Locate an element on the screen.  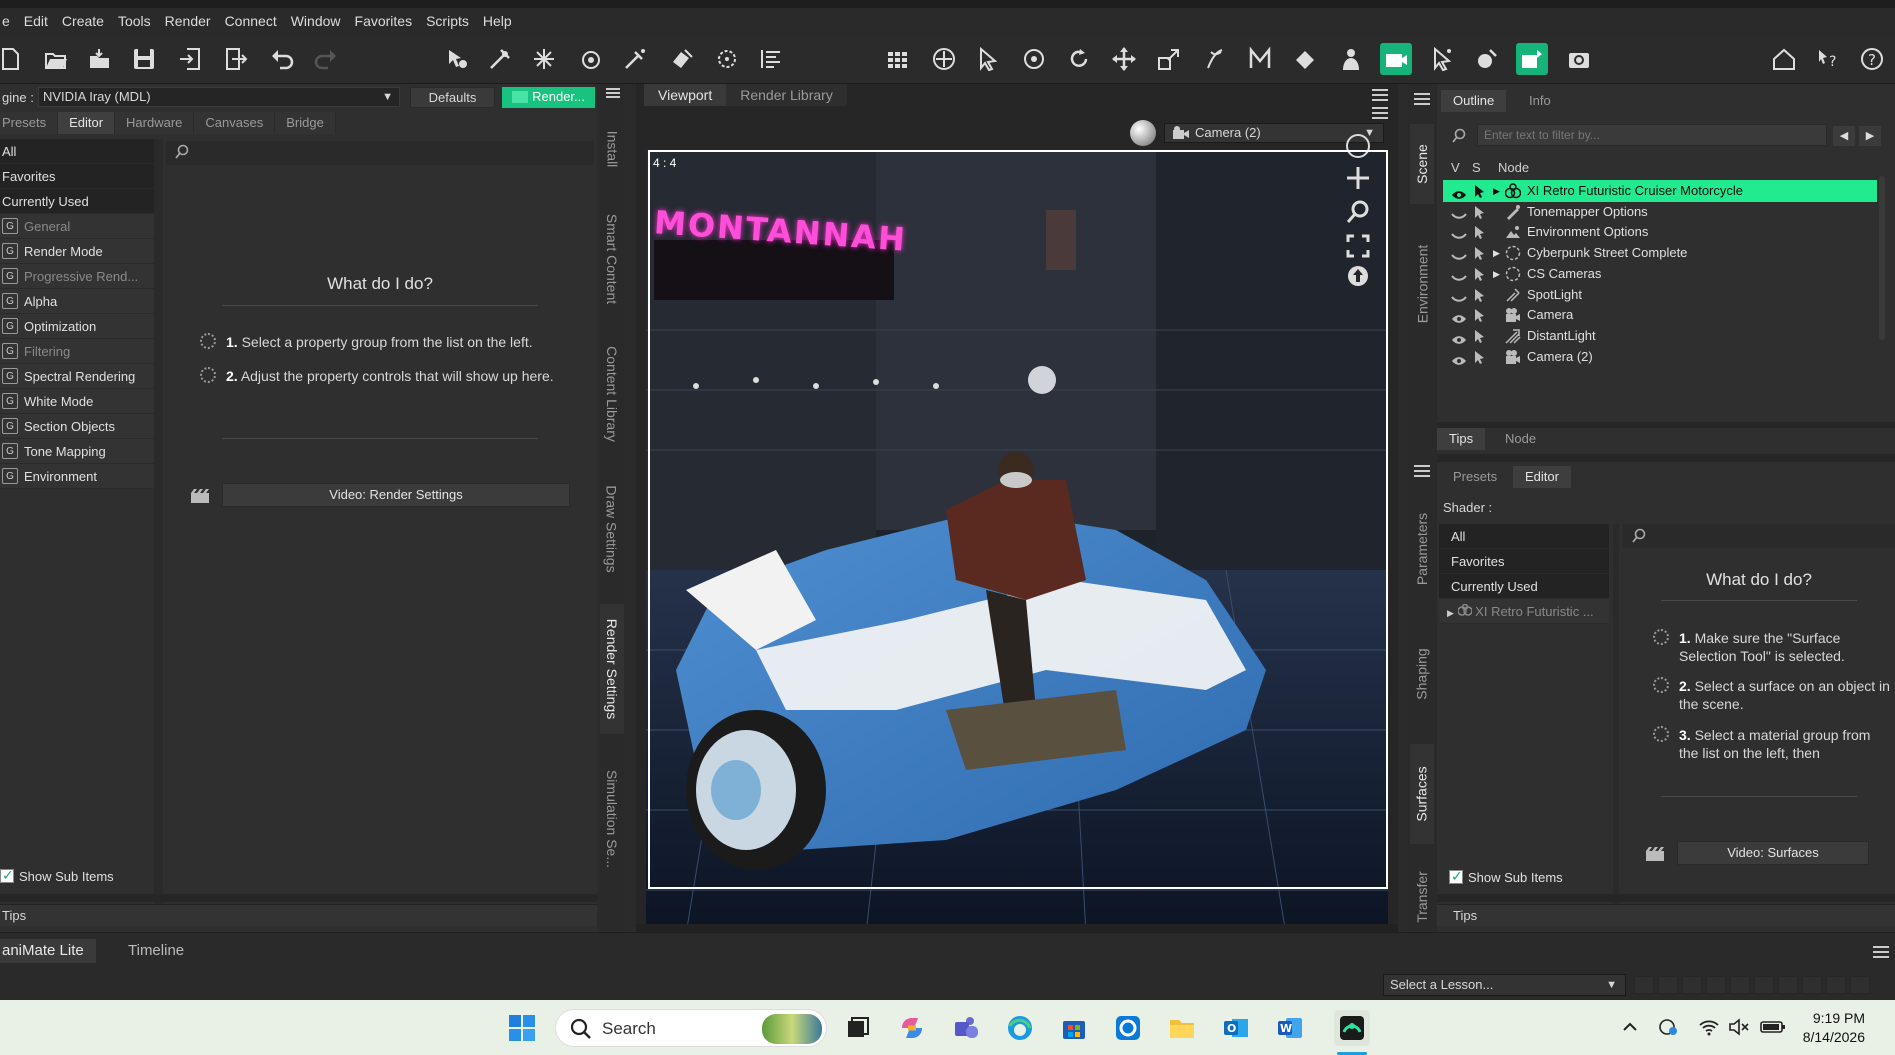
scene-node-row: Camera is located at coordinates (1660, 315).